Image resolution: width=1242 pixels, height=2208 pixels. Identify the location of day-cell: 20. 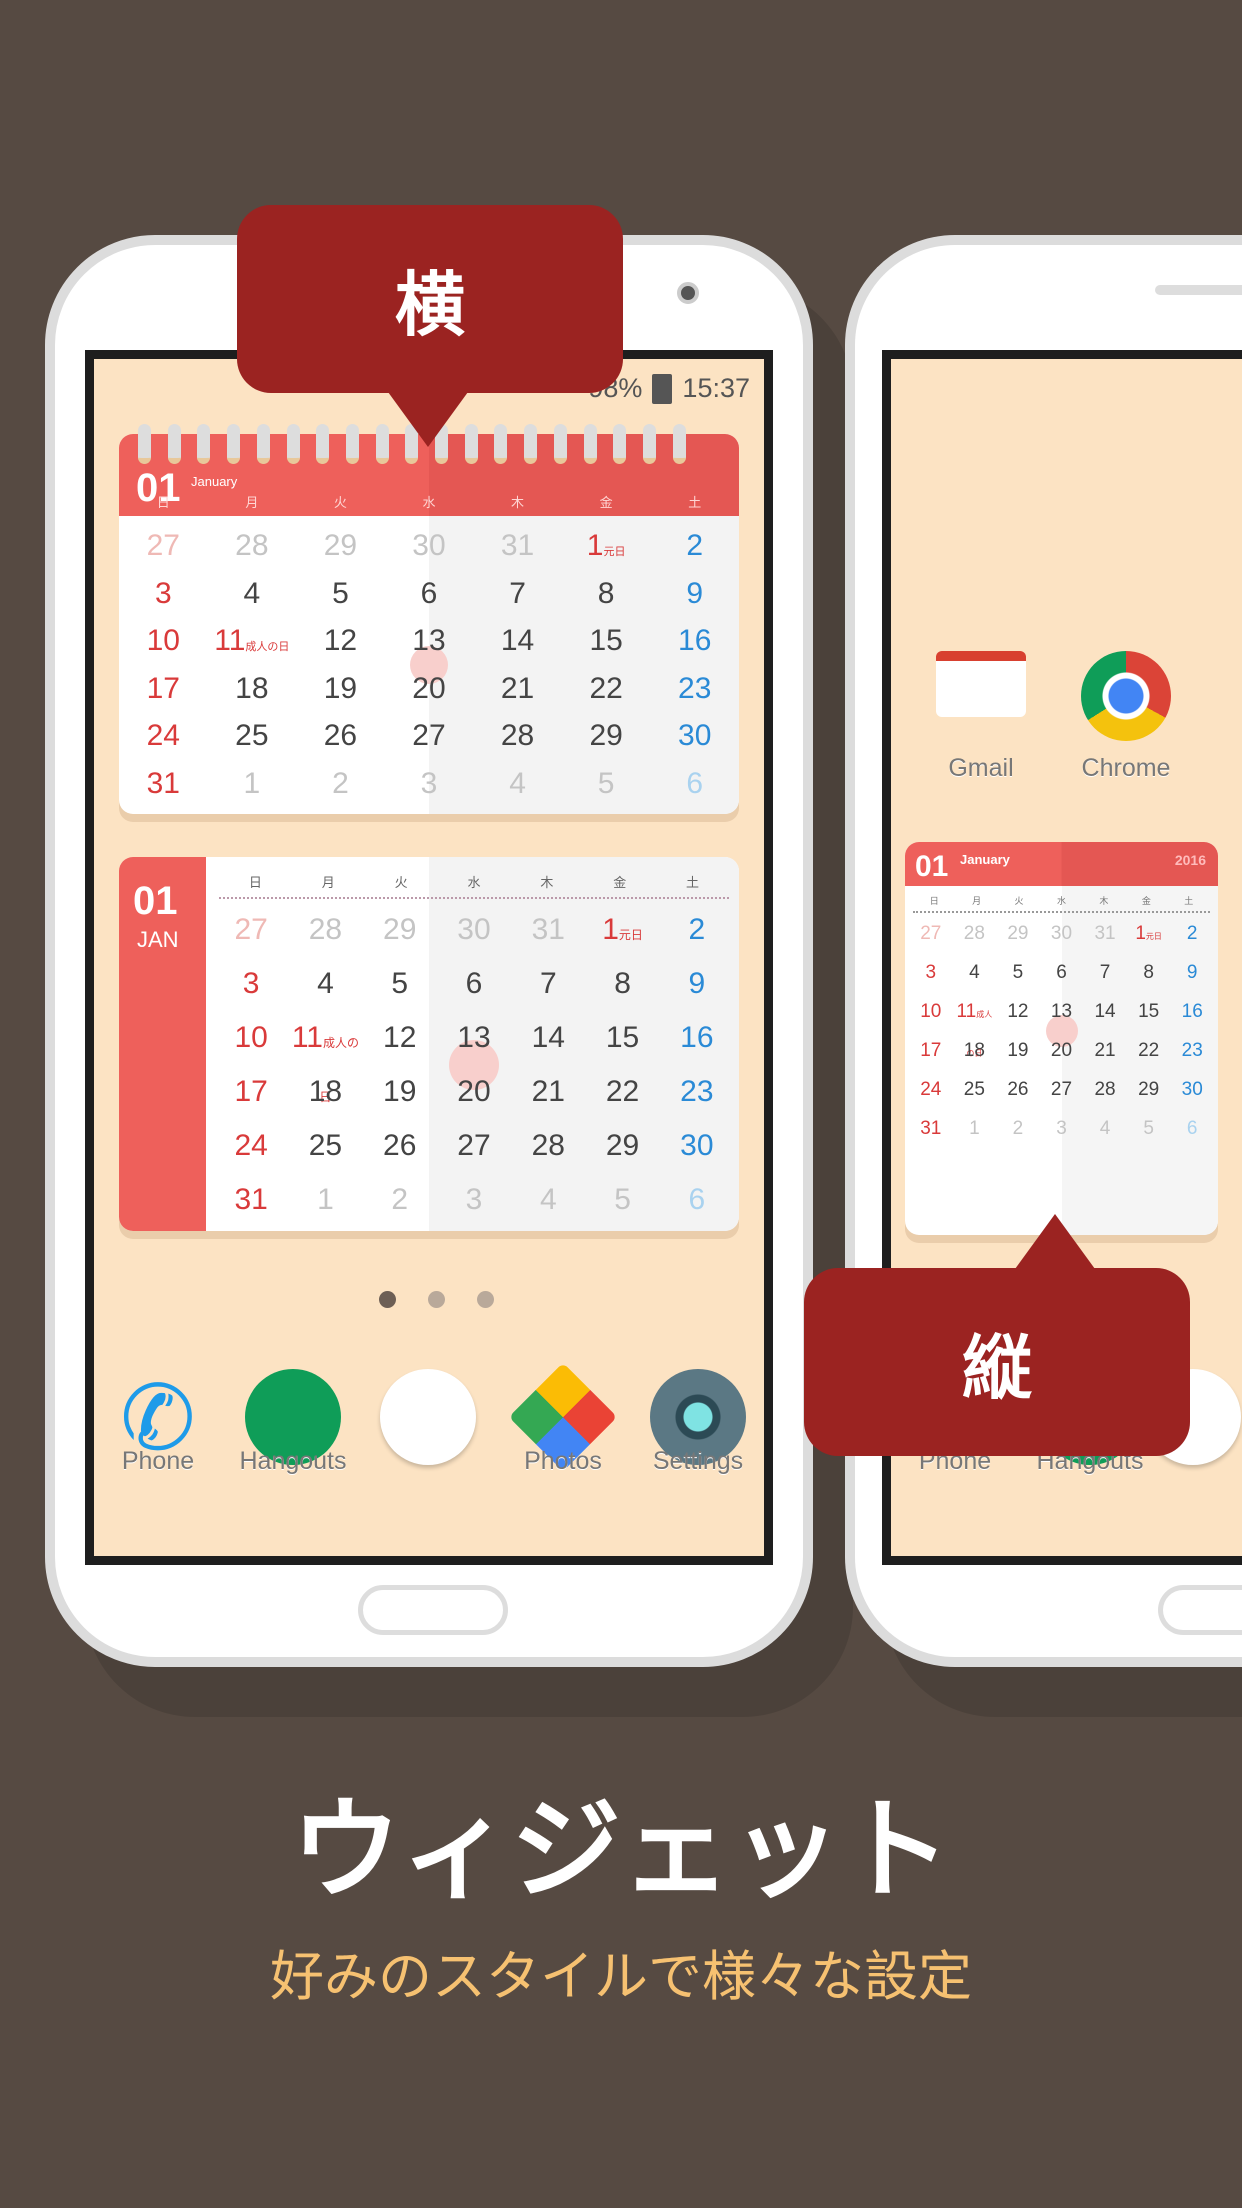
(429, 689).